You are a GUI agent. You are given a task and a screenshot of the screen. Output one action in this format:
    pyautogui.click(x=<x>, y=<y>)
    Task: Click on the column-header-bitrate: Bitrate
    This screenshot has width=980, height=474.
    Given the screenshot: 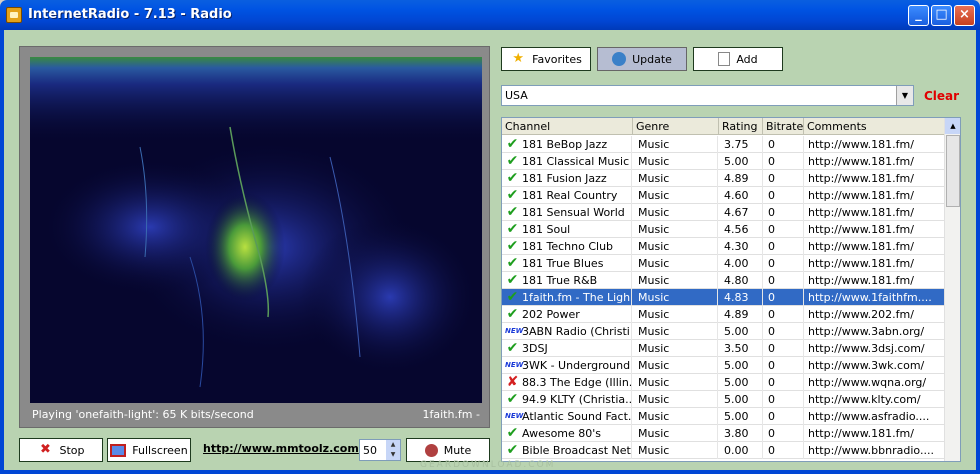 What is the action you would take?
    pyautogui.click(x=783, y=126)
    